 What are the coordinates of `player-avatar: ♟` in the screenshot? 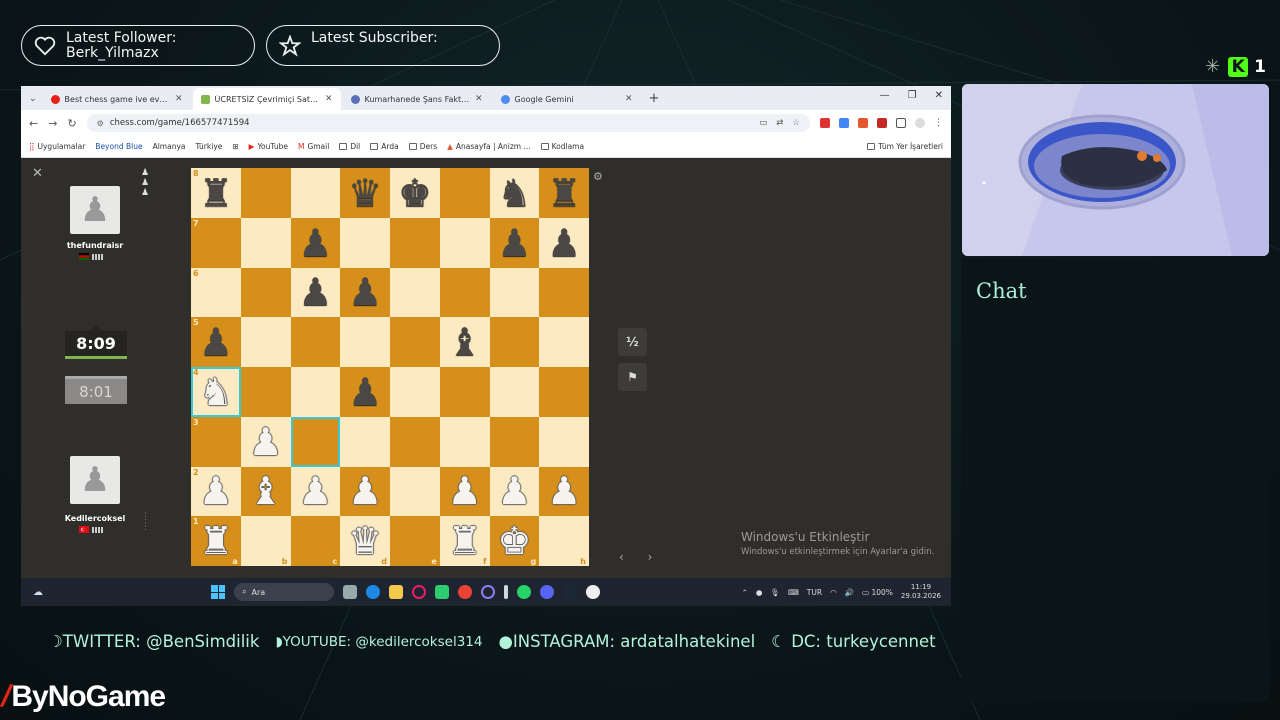 It's located at (95, 480).